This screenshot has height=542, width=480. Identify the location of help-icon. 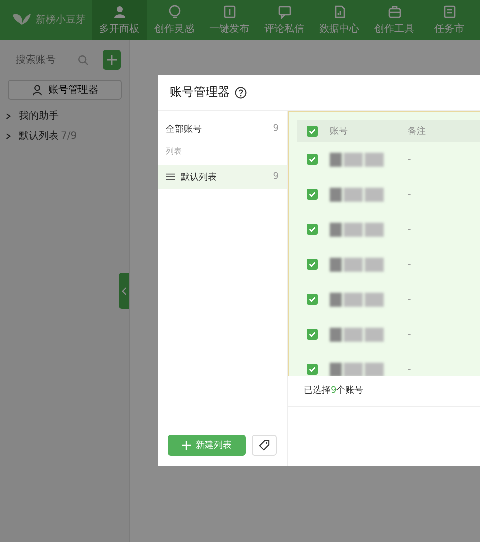
(241, 92).